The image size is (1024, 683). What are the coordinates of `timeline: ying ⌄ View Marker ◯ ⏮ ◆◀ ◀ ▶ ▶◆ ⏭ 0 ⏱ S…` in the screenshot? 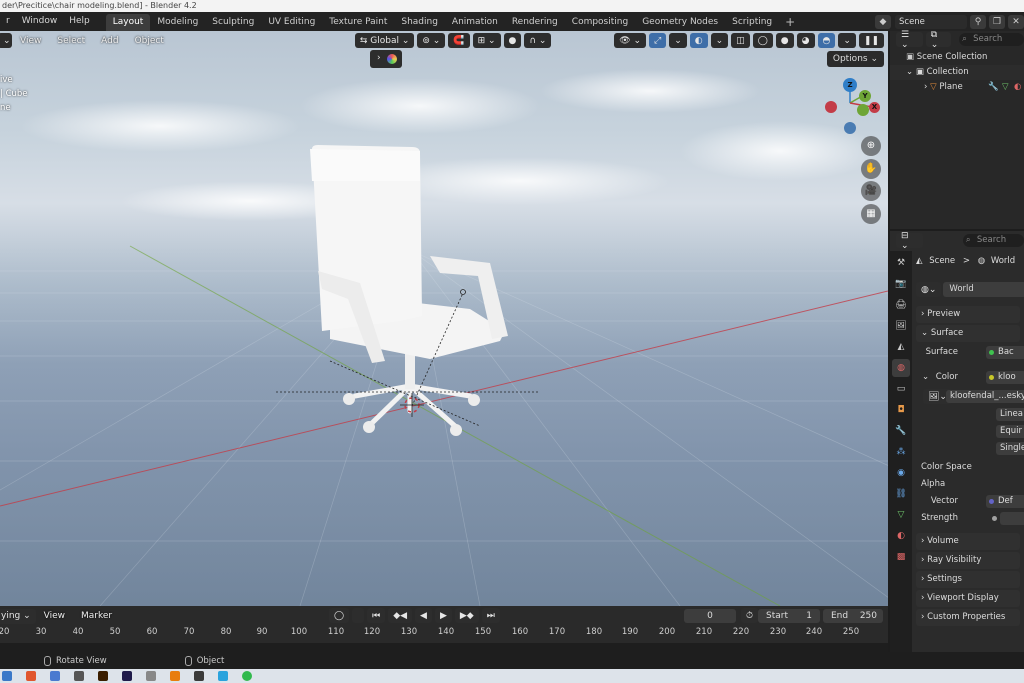 It's located at (444, 629).